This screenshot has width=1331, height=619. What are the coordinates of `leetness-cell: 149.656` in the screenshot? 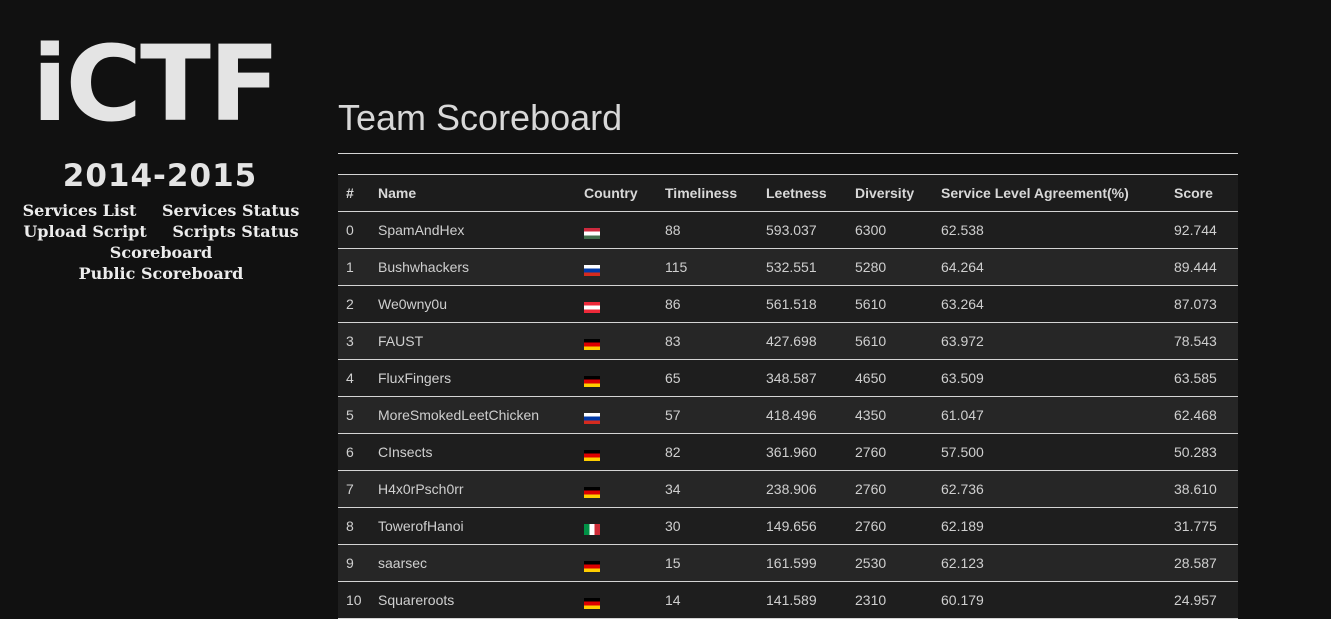 It's located at (791, 526).